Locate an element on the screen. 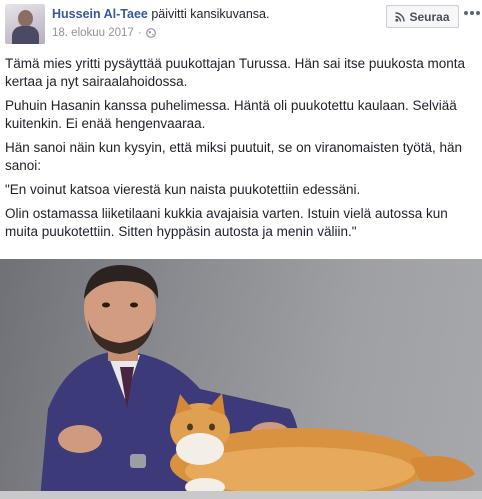 The image size is (482, 499). follow-button: Seuraa is located at coordinates (422, 16).